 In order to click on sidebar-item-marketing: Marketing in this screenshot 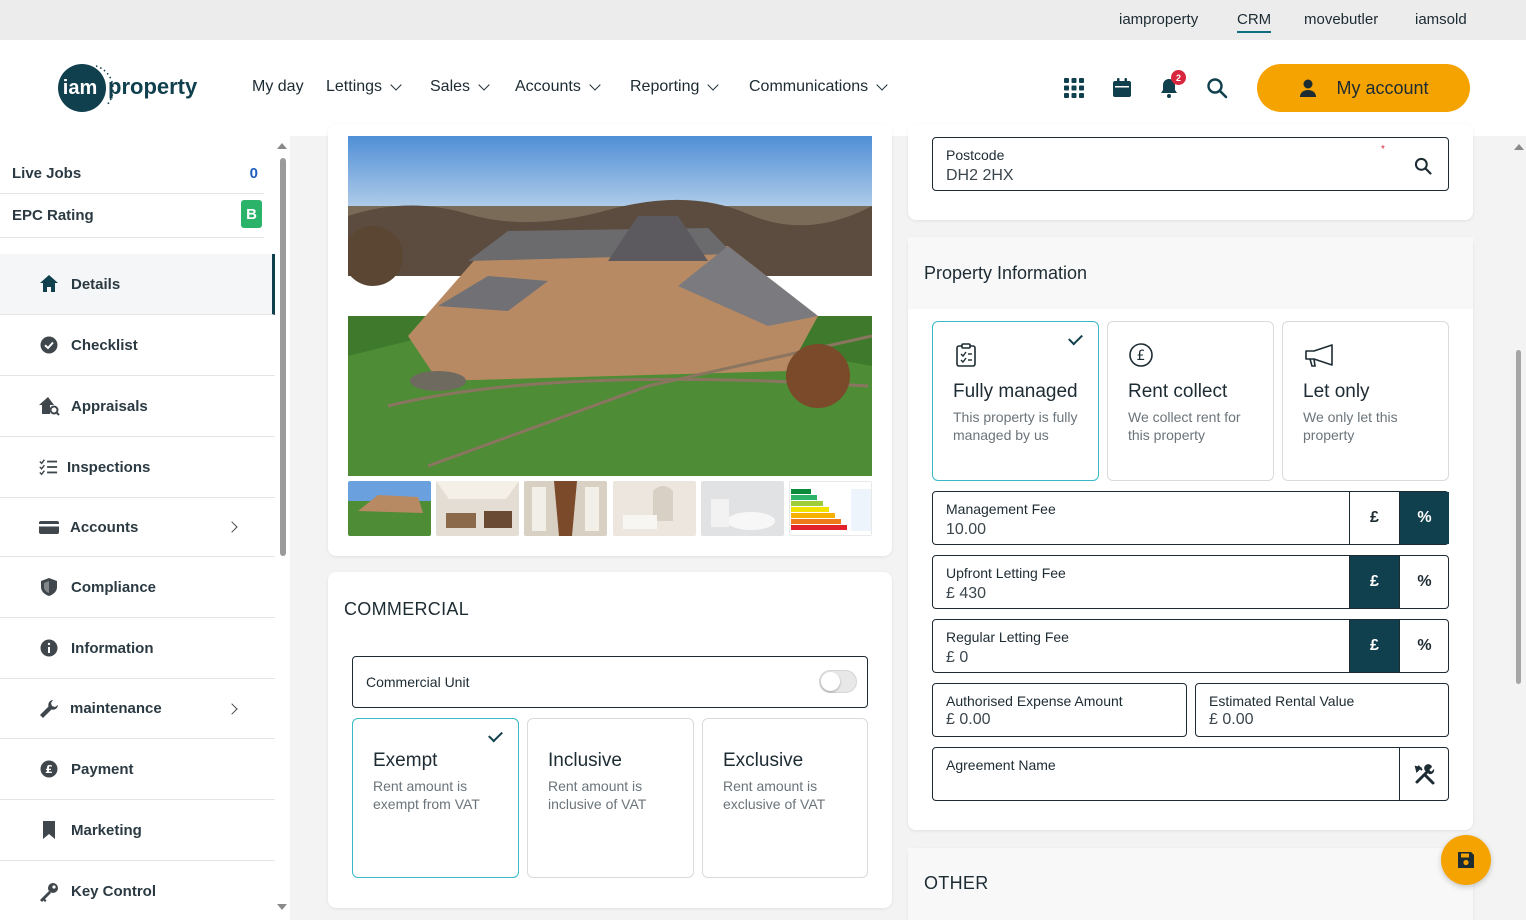, I will do `click(137, 830)`.